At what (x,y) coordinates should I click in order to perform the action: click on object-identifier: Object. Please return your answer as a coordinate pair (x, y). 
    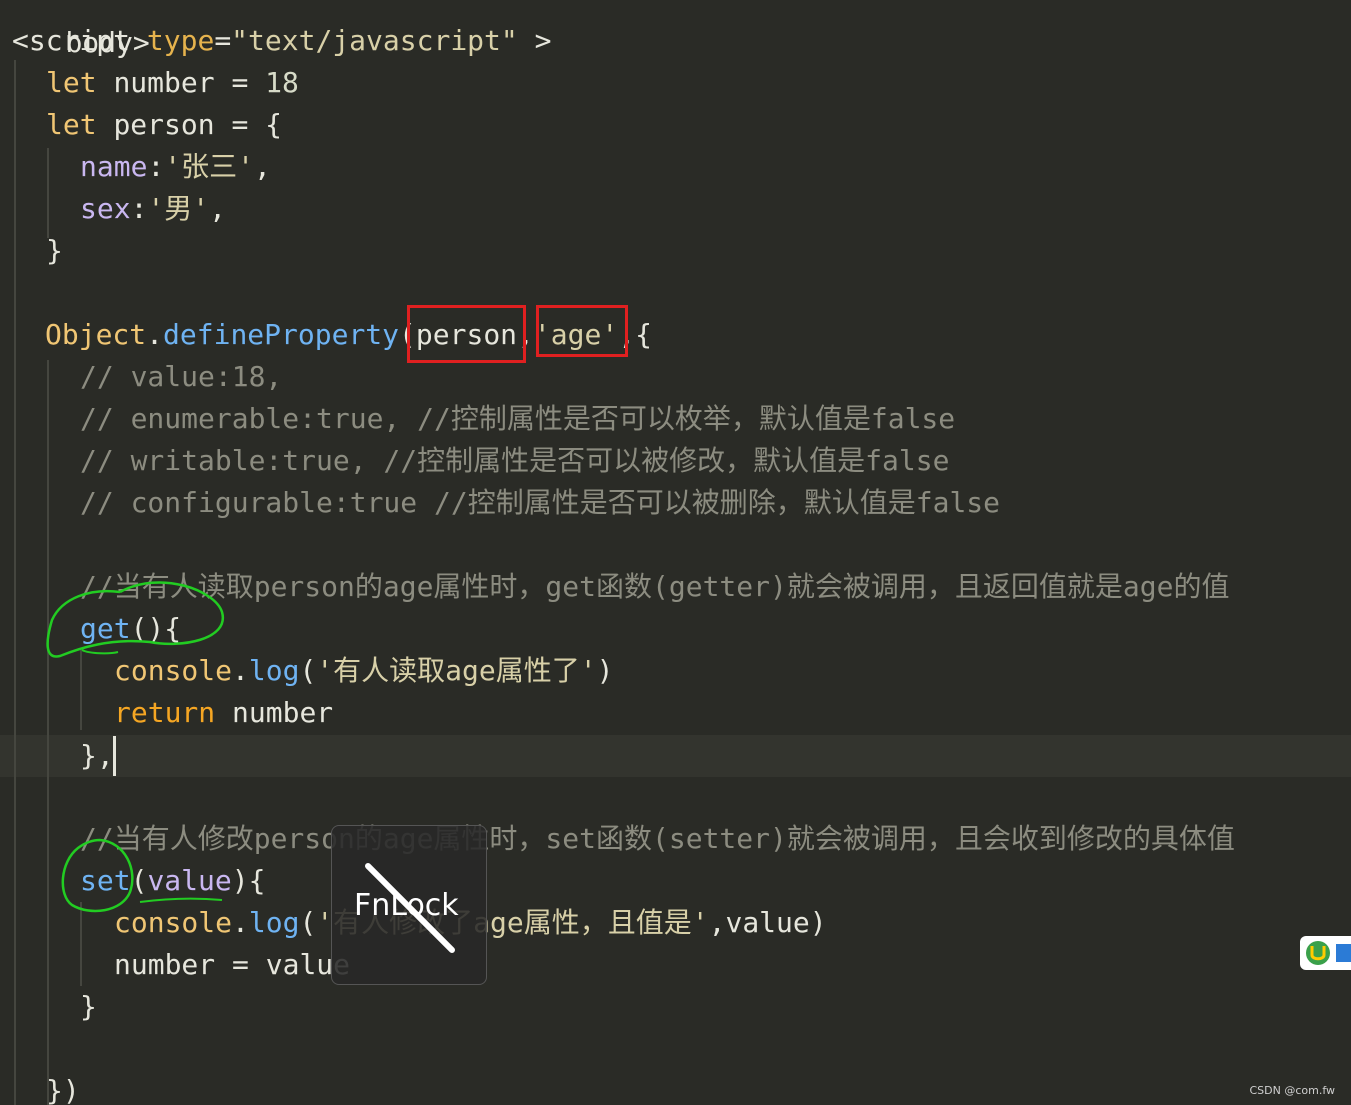
    Looking at the image, I should click on (96, 334).